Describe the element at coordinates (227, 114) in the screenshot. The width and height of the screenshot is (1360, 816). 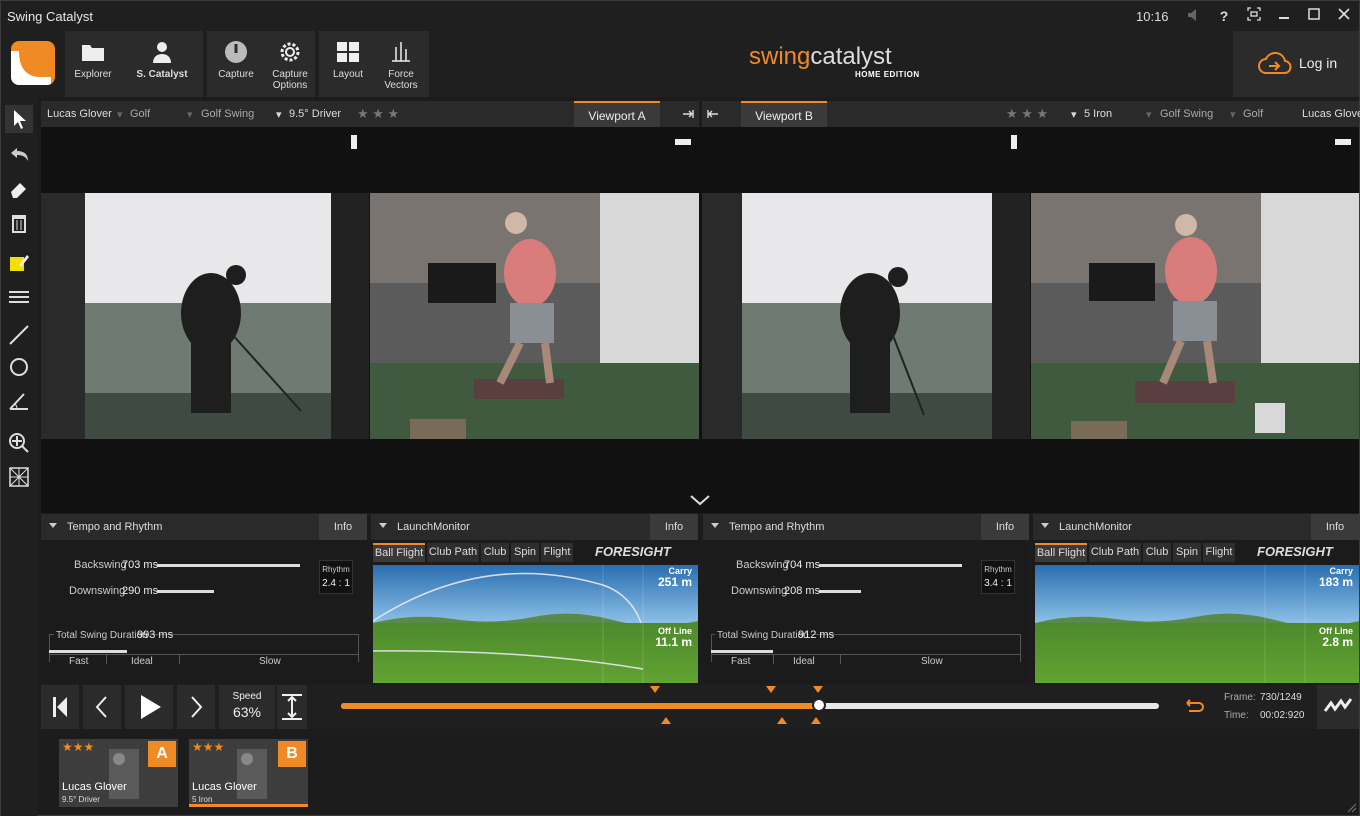
I see `viewport-a-category: Golf Swing` at that location.